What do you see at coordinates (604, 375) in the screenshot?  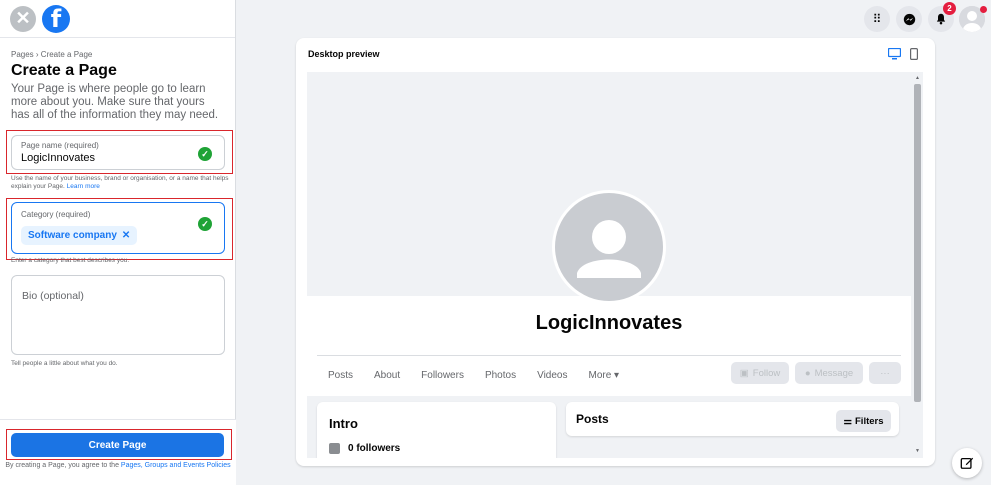 I see `tab-more: More ▾` at bounding box center [604, 375].